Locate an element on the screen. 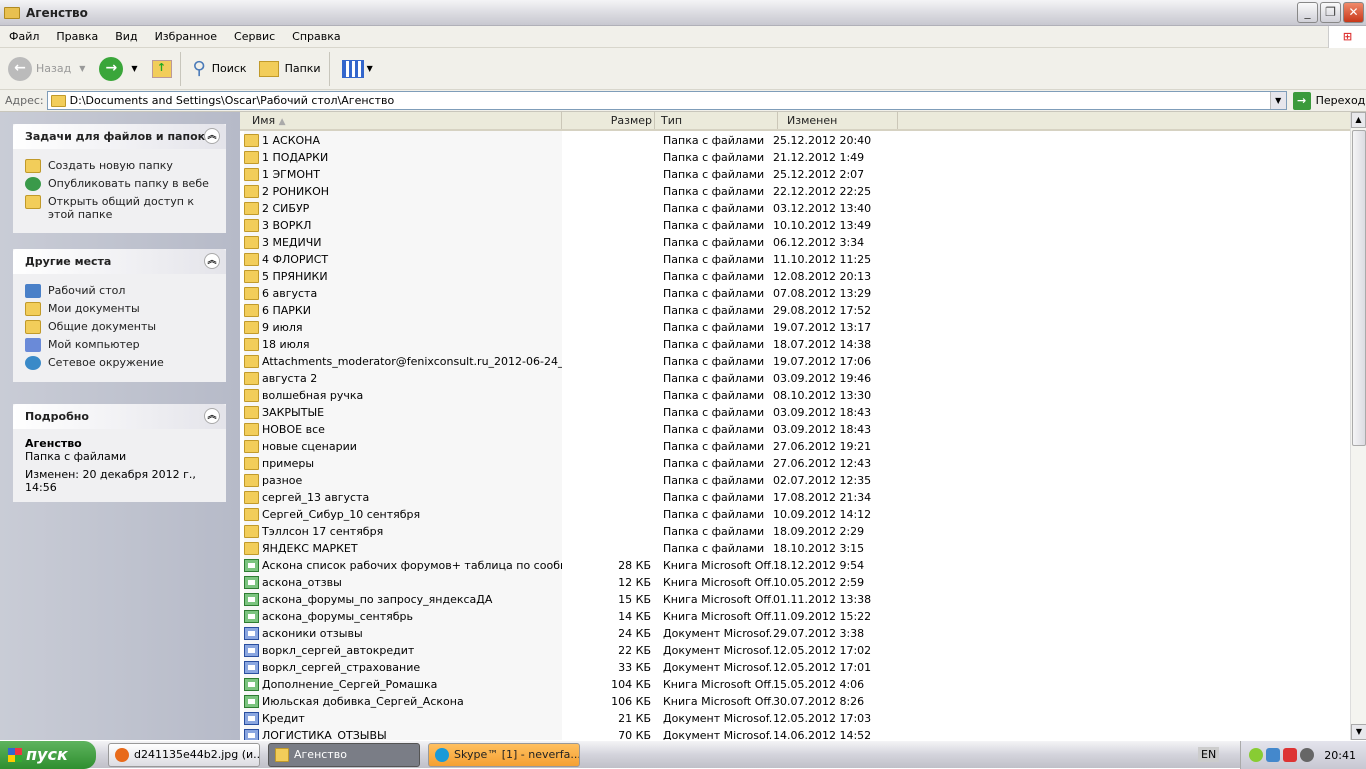 This screenshot has height=769, width=1366. file-name: 1 ЭГМОНТ is located at coordinates (291, 174).